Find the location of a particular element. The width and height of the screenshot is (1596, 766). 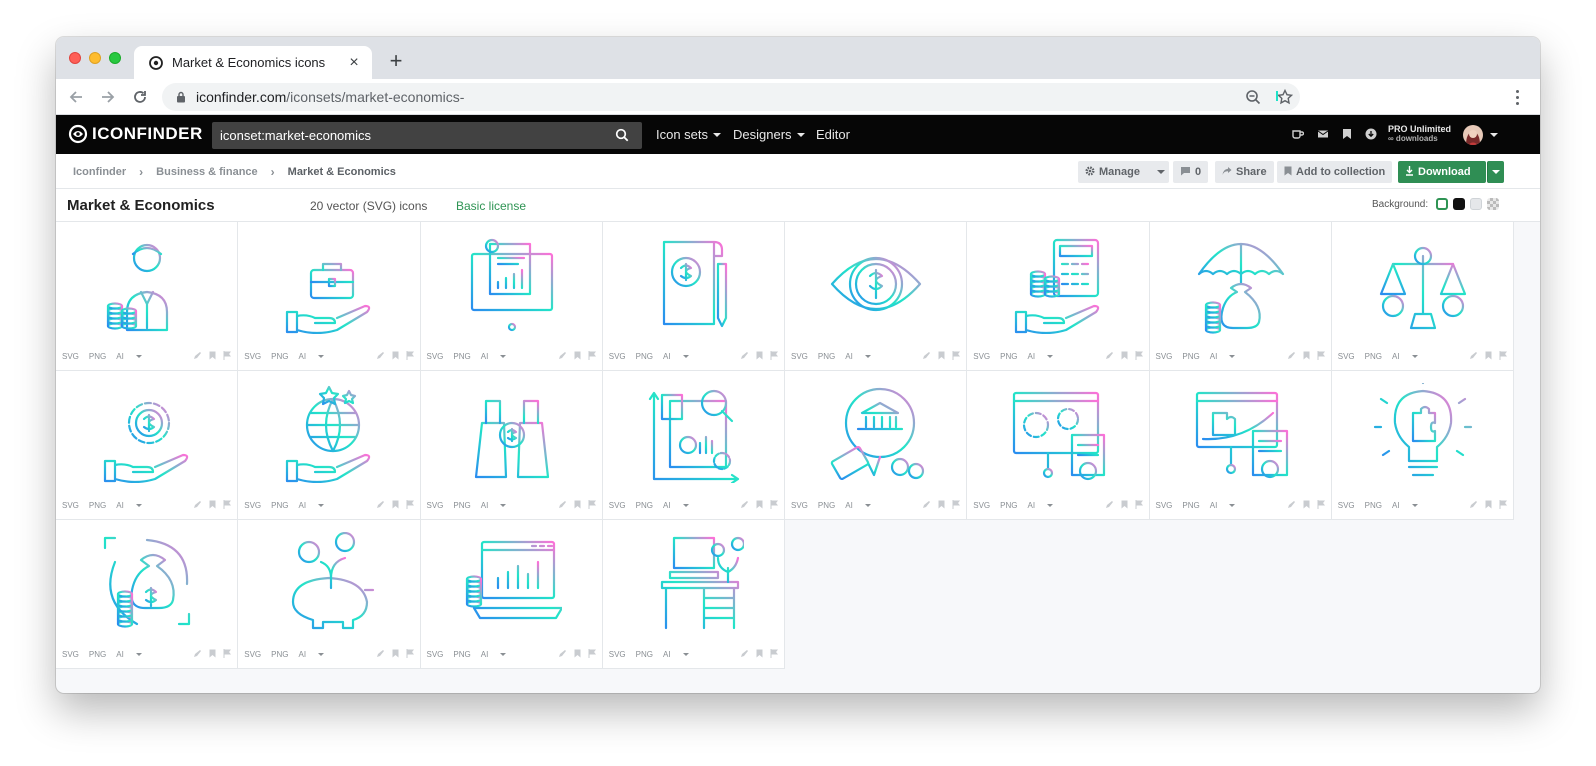

analytics-chart-icon is located at coordinates (694, 434).